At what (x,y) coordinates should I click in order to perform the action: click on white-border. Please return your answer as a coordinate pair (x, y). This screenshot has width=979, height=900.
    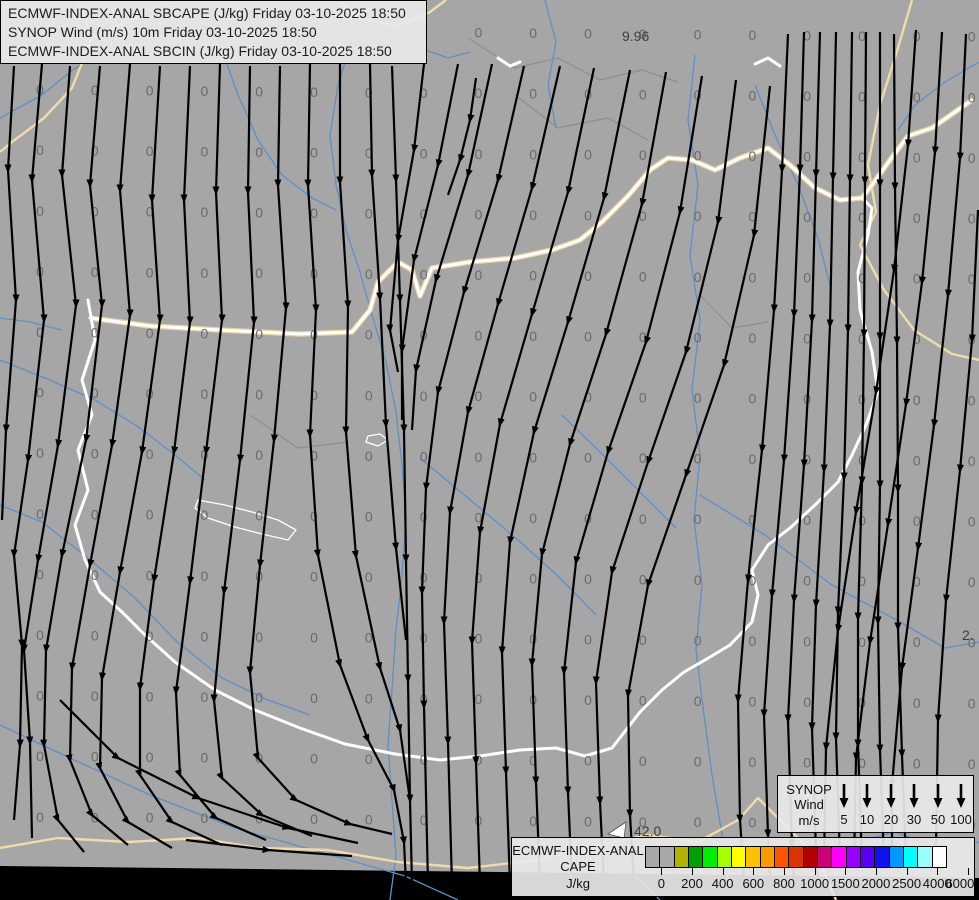
    Looking at the image, I should click on (767, 62).